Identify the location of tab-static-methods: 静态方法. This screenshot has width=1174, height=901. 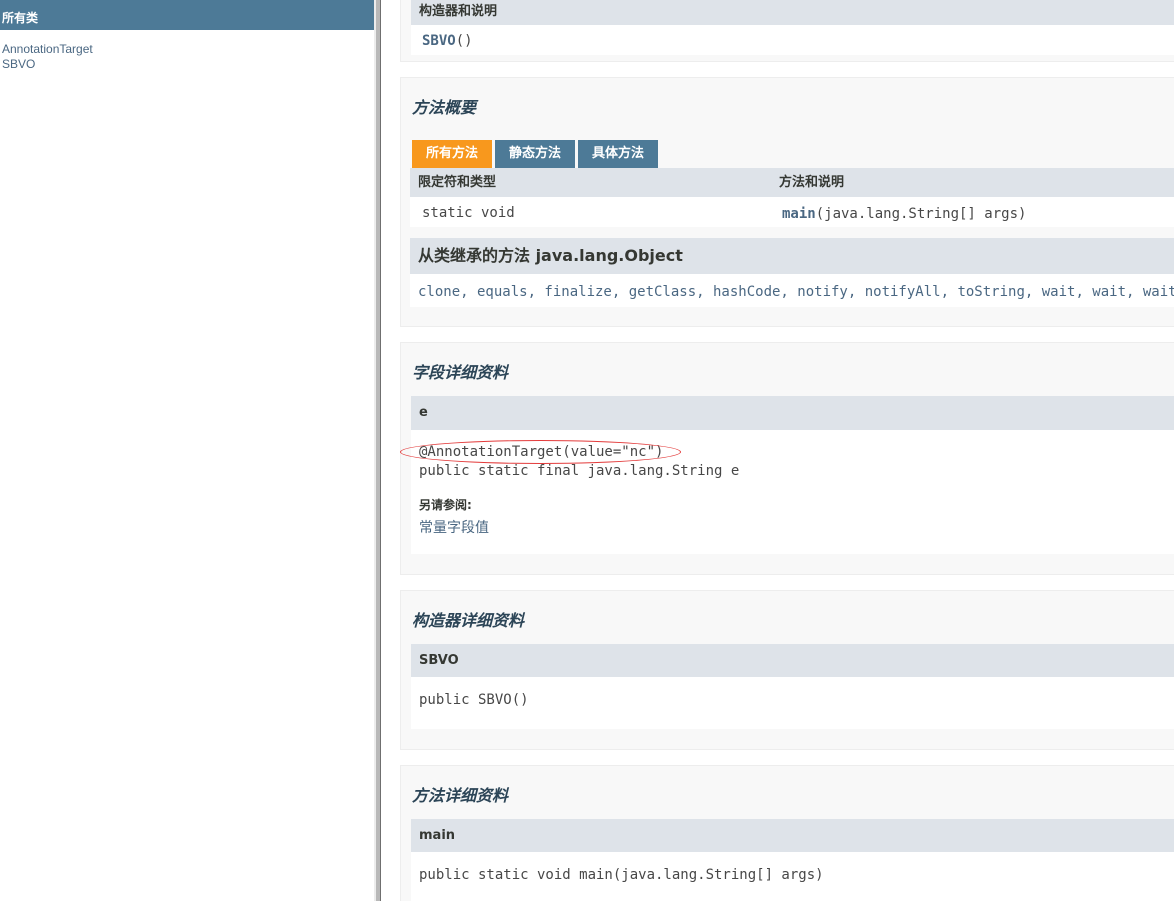
(535, 154).